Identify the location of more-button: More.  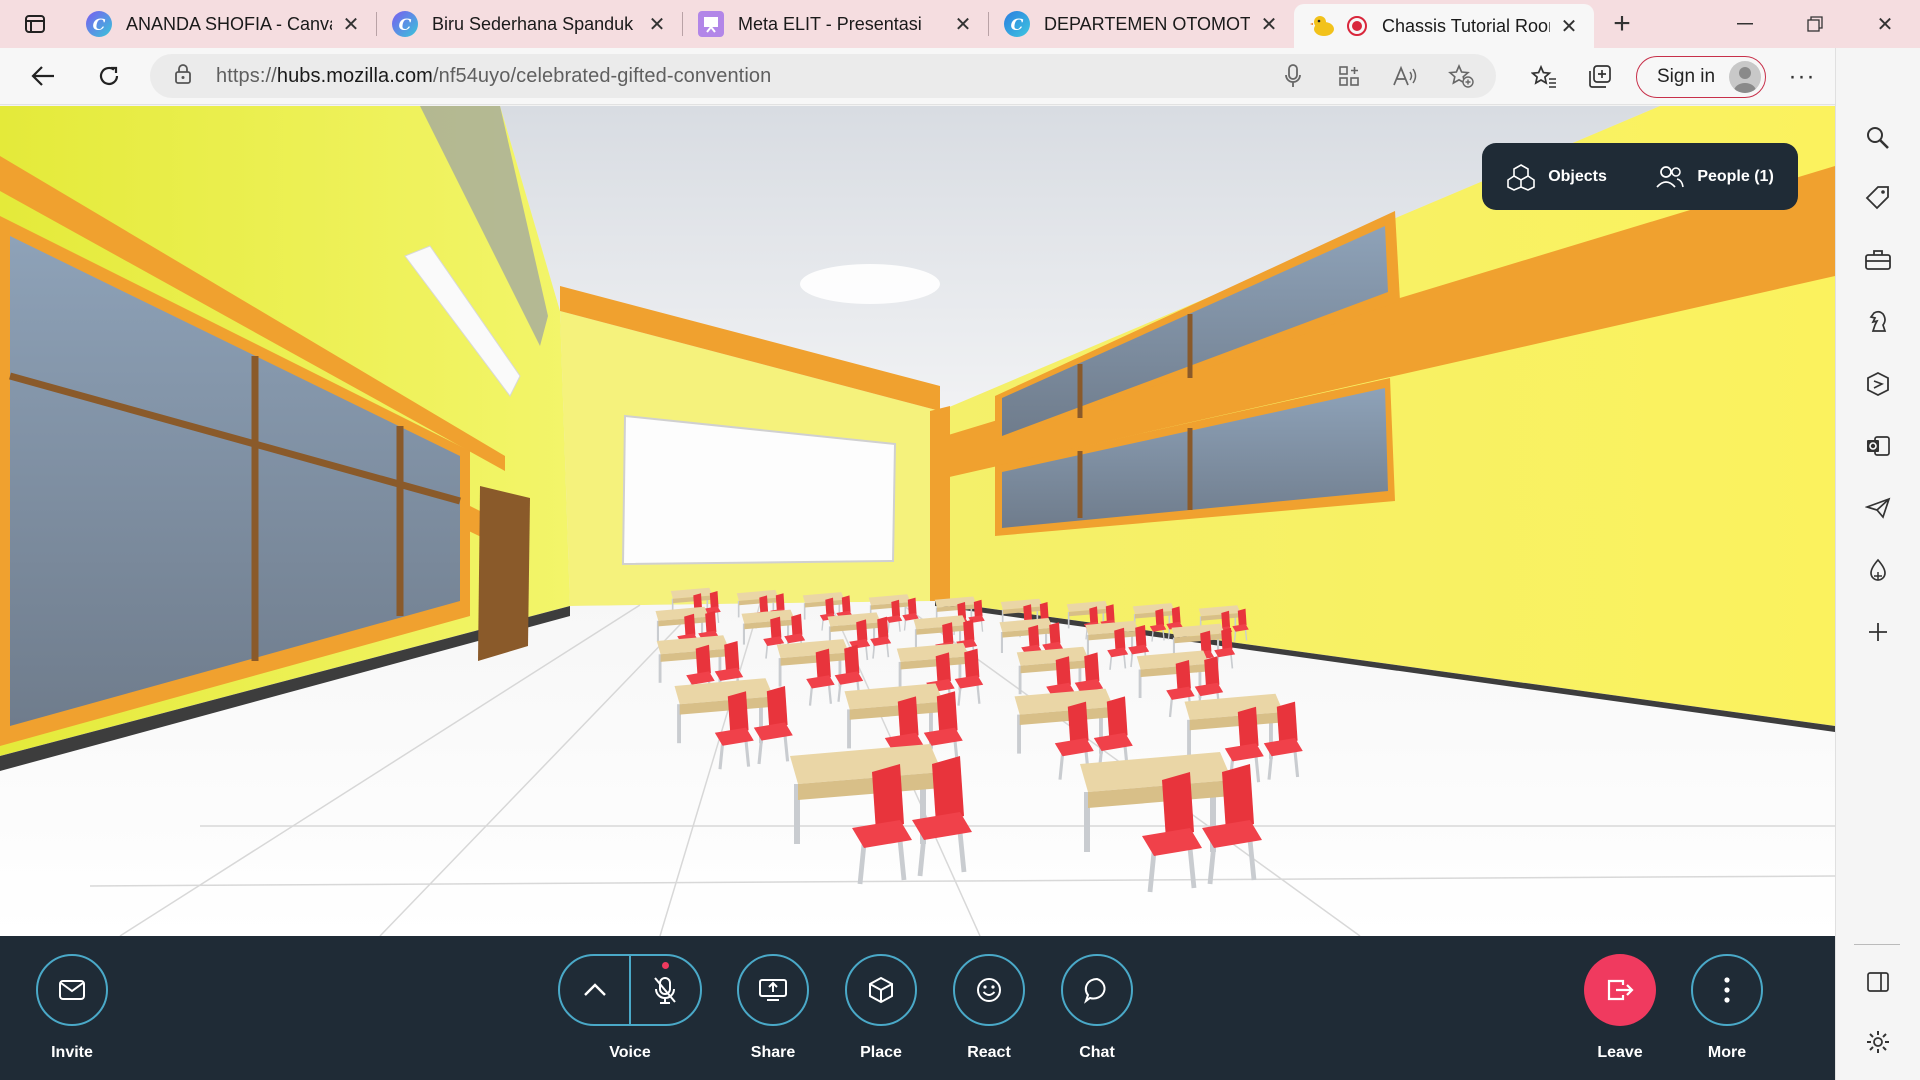
(1727, 1008).